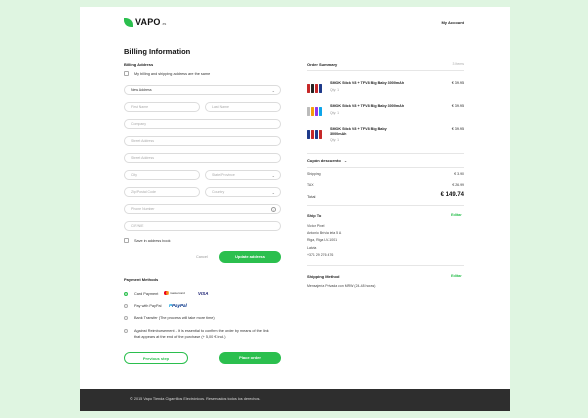  I want to click on product-name-2: 3000mAh, so click(338, 134).